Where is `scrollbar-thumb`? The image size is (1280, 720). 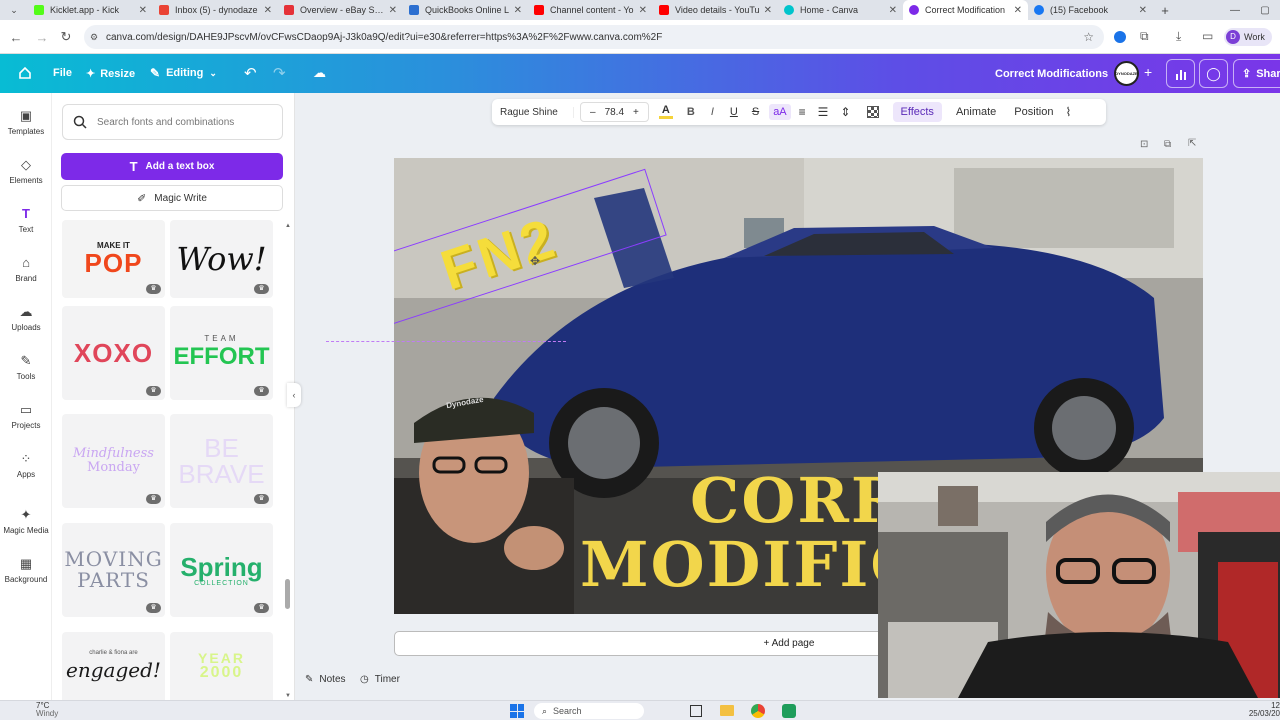
scrollbar-thumb is located at coordinates (287, 594).